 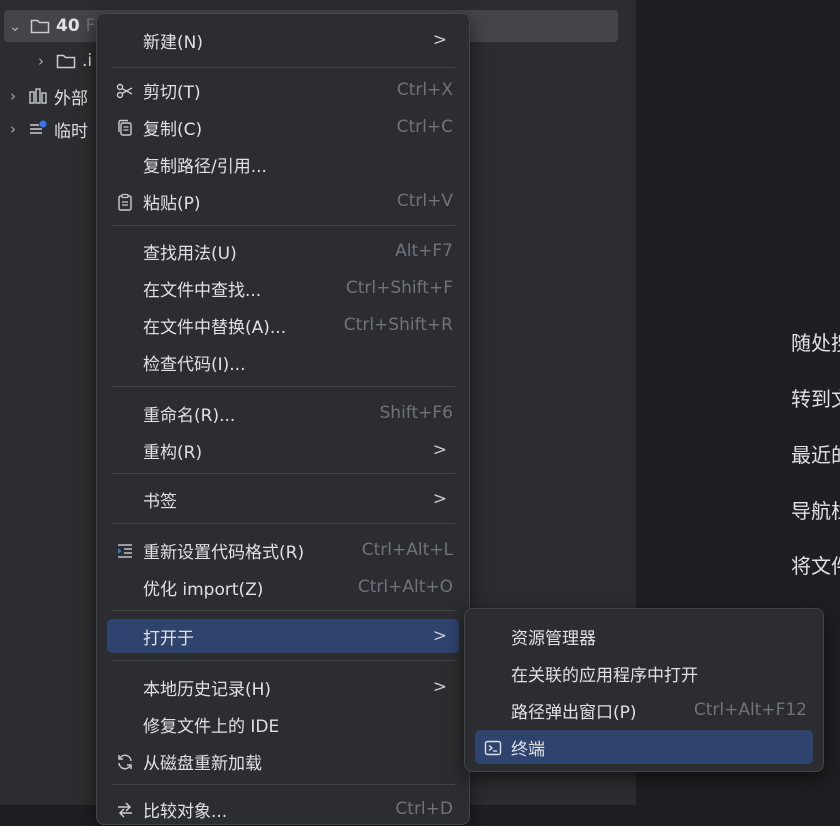 I want to click on tree-item-label: 临时, so click(x=71, y=131).